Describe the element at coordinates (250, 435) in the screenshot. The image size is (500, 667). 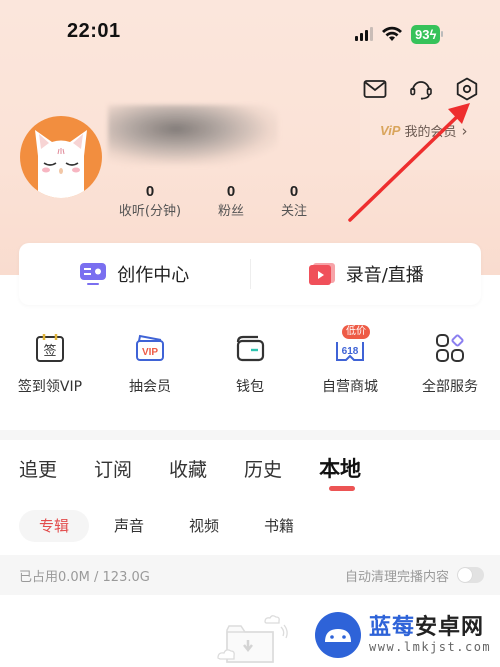
I see `section-divider` at that location.